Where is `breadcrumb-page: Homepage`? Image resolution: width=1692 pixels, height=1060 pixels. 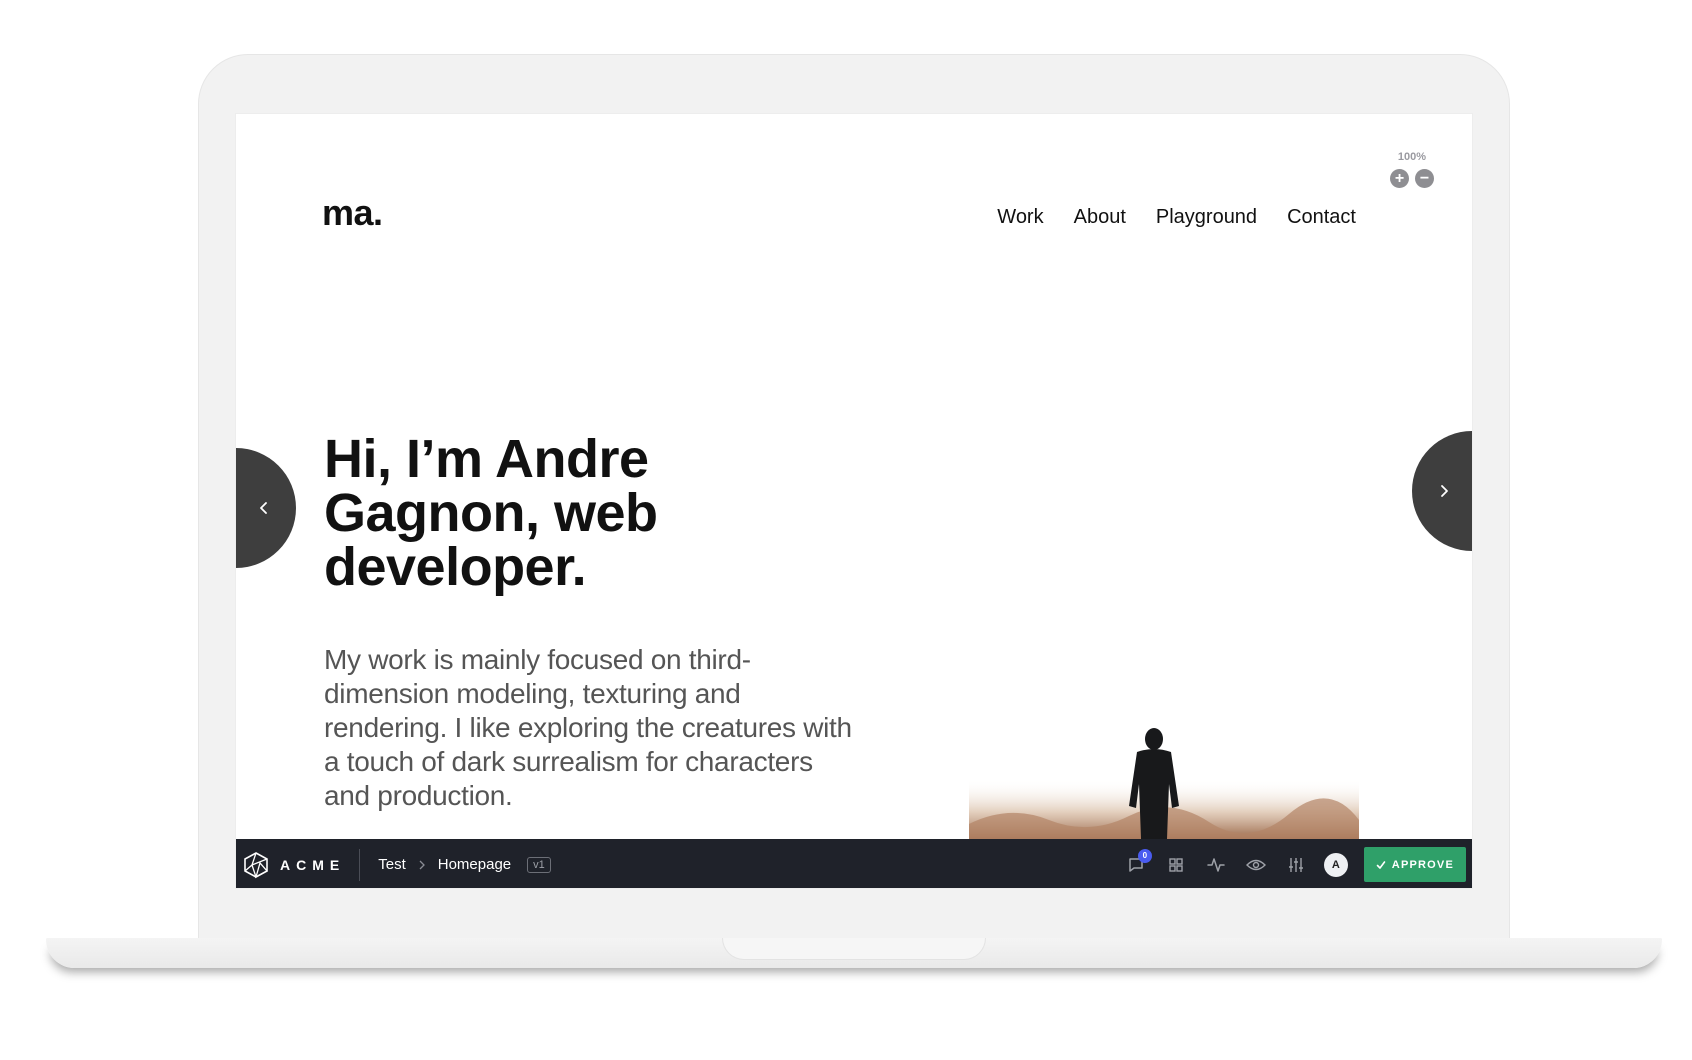
breadcrumb-page: Homepage is located at coordinates (474, 864).